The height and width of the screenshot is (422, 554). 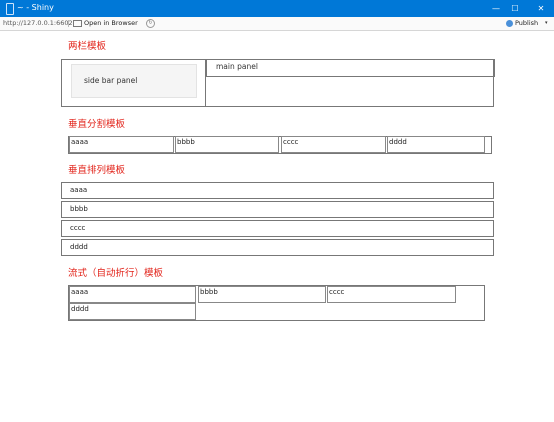 I want to click on flow-cell-1: aaaa, so click(x=132, y=294).